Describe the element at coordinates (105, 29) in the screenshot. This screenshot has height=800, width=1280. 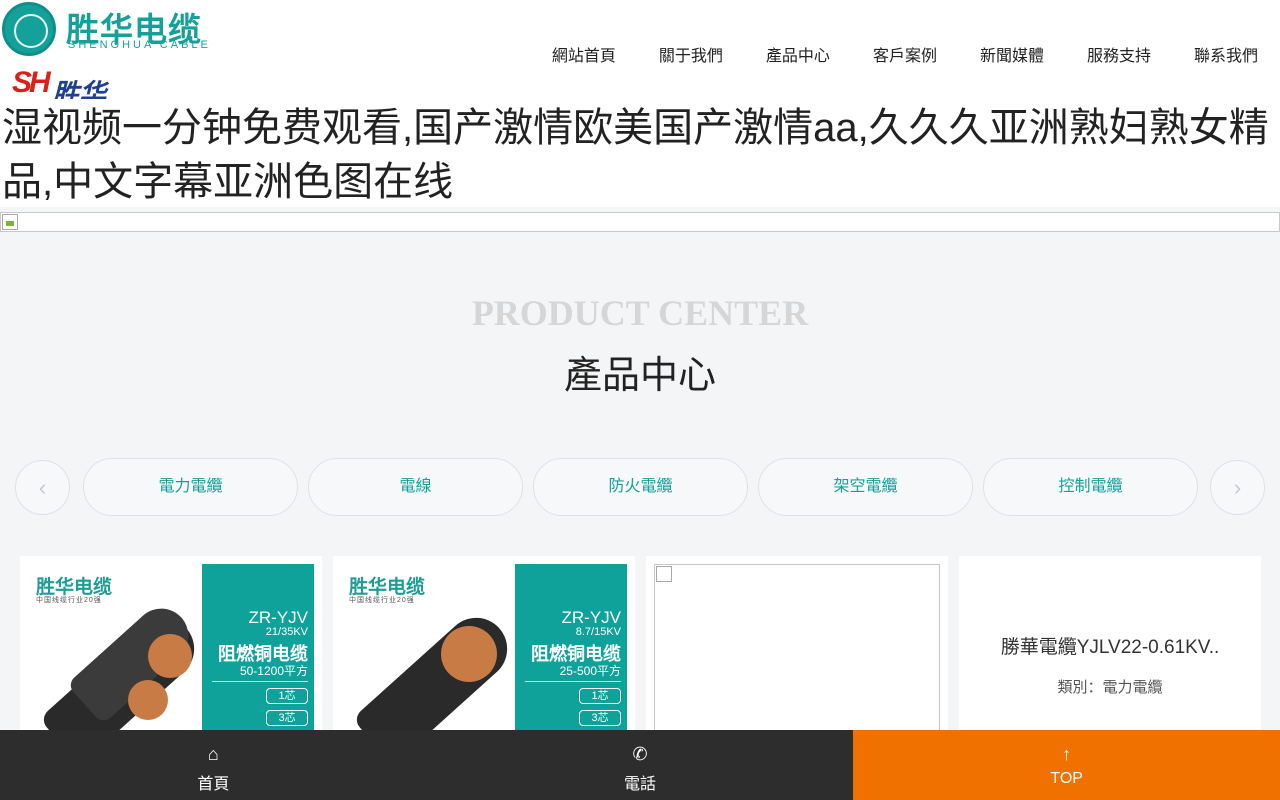
I see `company-logo: 胜华电缆 SHENGHUA CABLE` at that location.